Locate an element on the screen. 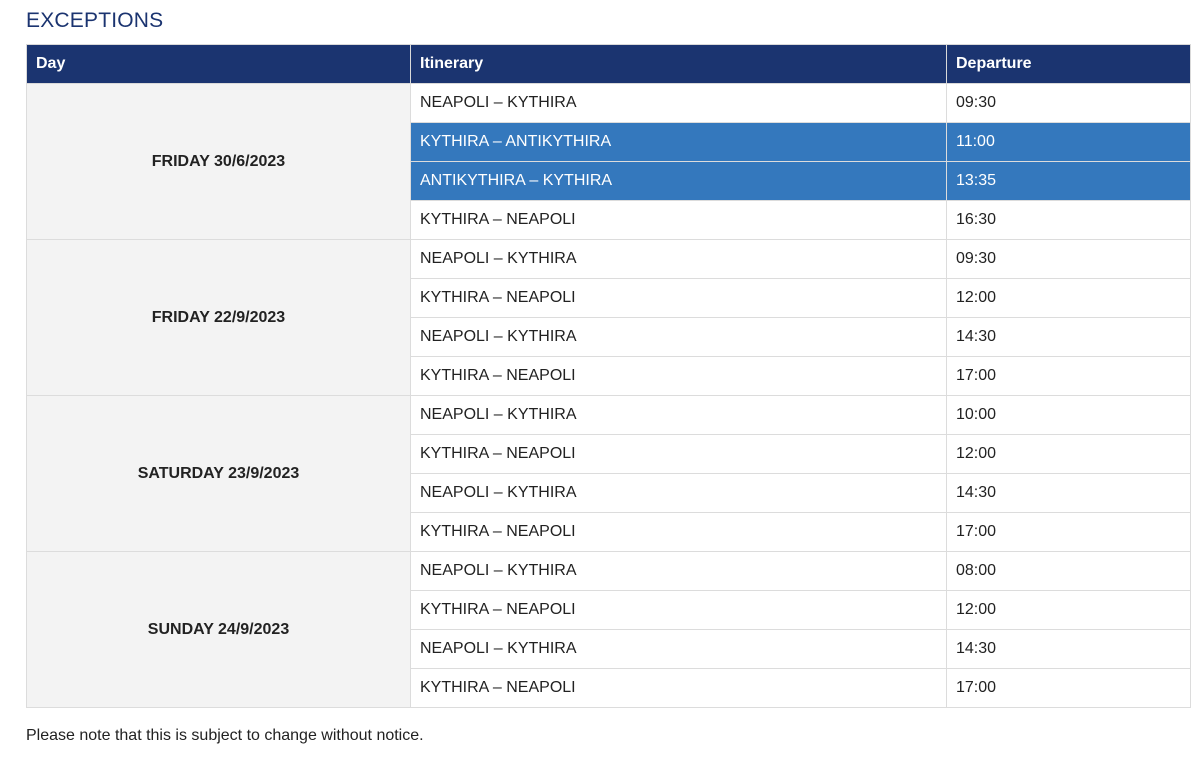  table-header: Day Itinerary Departure is located at coordinates (608, 64).